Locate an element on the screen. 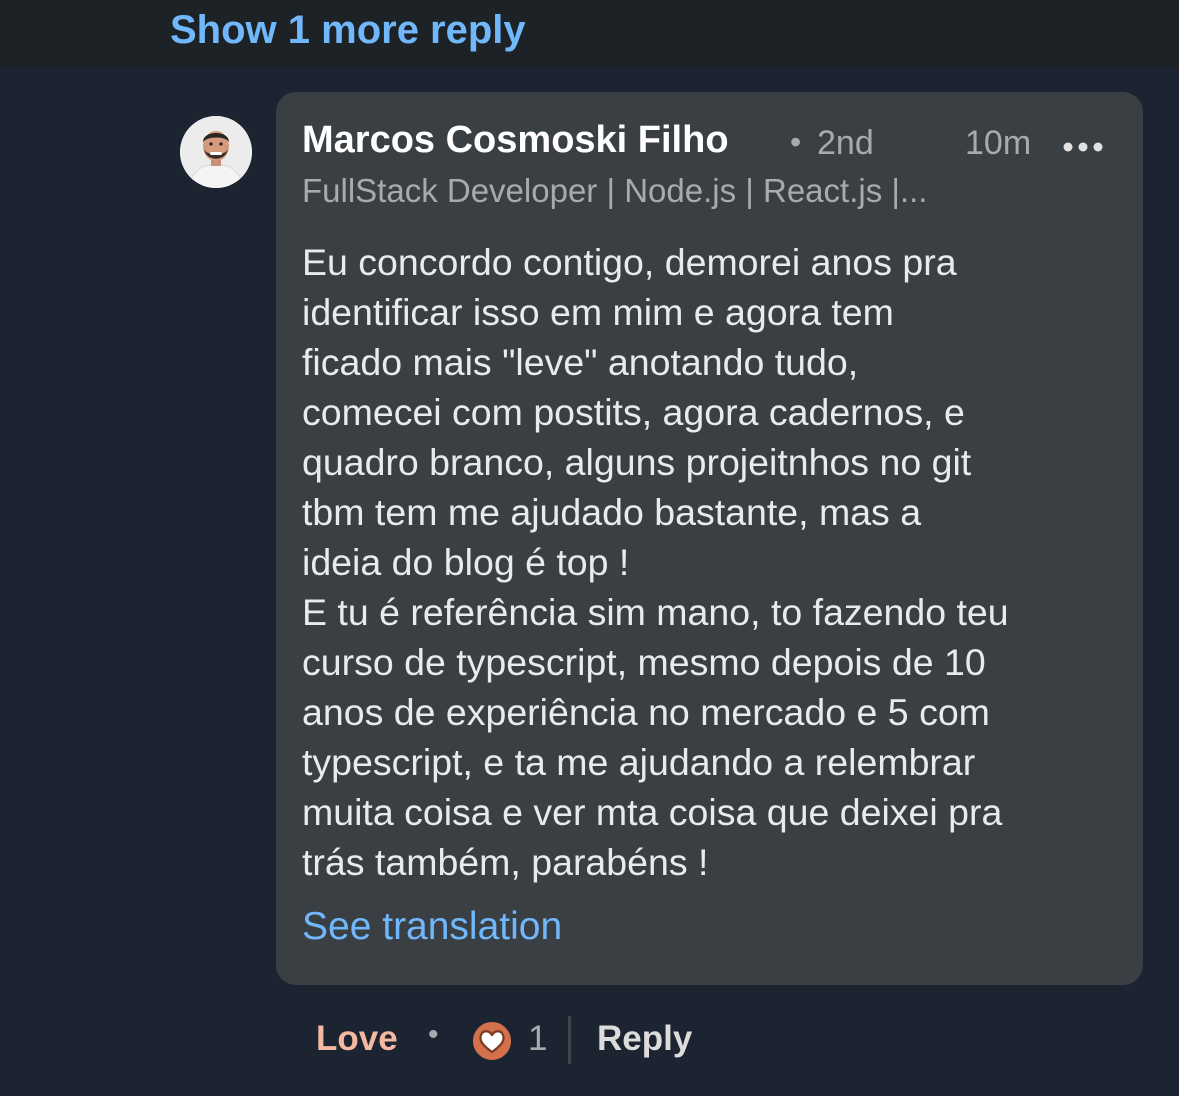 The width and height of the screenshot is (1179, 1096). reaction-summary is located at coordinates (492, 1041).